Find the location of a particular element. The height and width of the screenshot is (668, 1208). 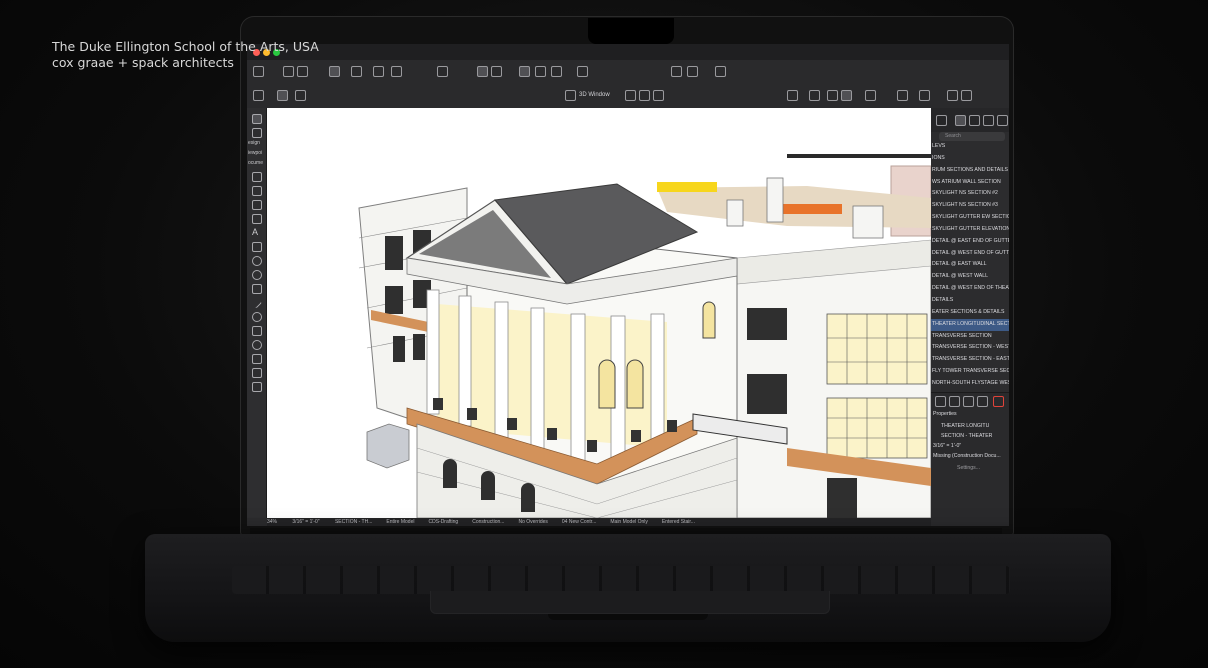

arc-tool-icon is located at coordinates (257, 331).